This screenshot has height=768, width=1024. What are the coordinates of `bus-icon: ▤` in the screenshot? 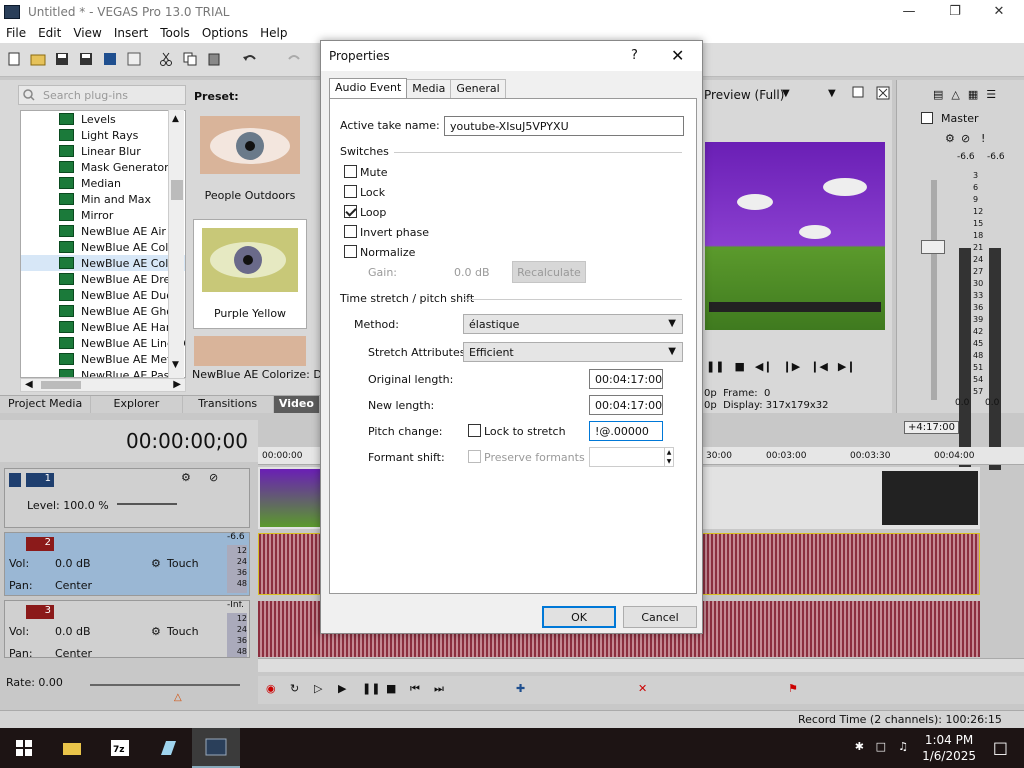 It's located at (938, 94).